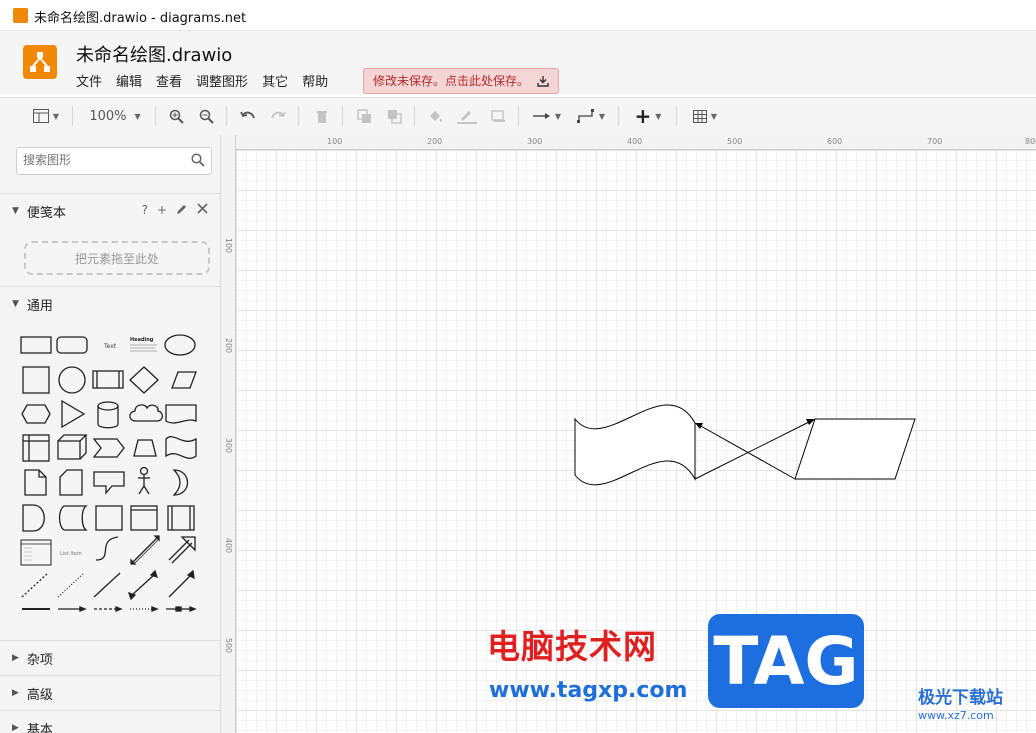 The width and height of the screenshot is (1036, 733). What do you see at coordinates (110, 346) in the screenshot?
I see `shape-text: Text` at bounding box center [110, 346].